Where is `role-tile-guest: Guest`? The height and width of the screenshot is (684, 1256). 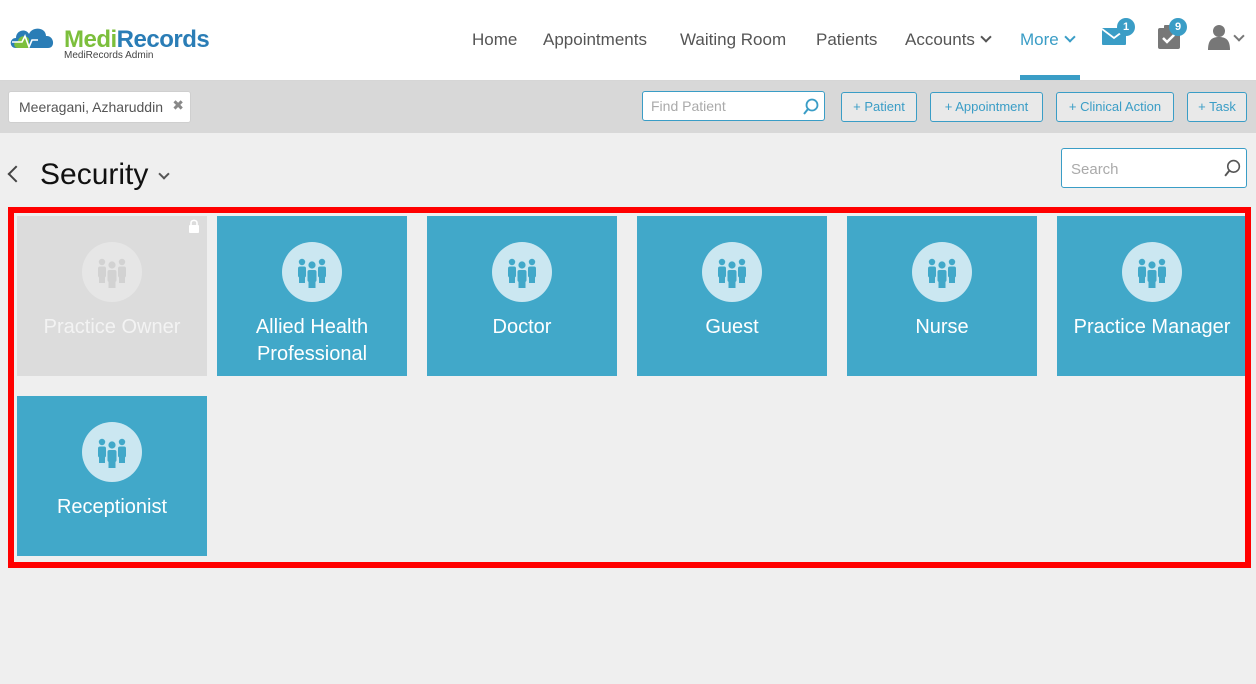 role-tile-guest: Guest is located at coordinates (732, 296).